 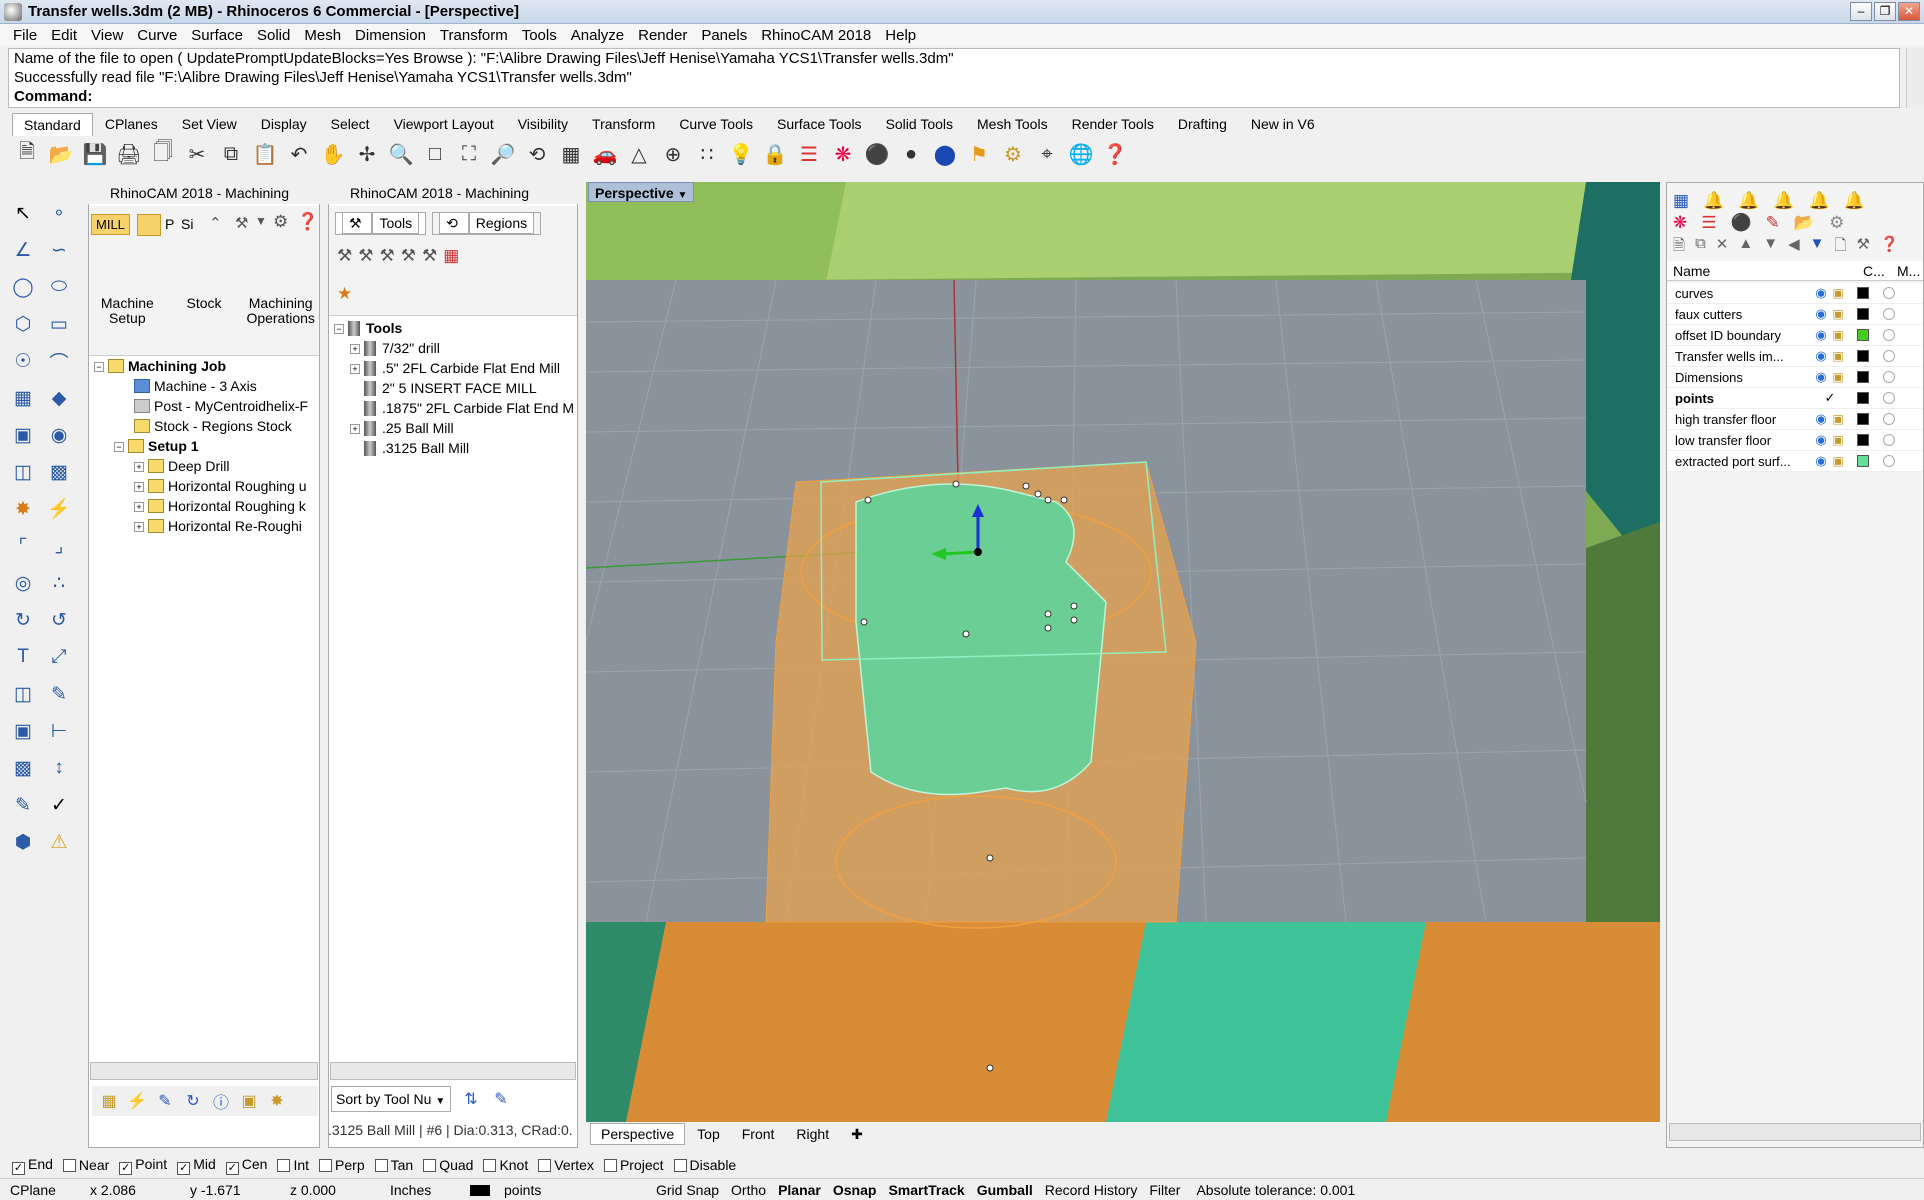 What do you see at coordinates (204, 311) in the screenshot?
I see `stock-button: Stock` at bounding box center [204, 311].